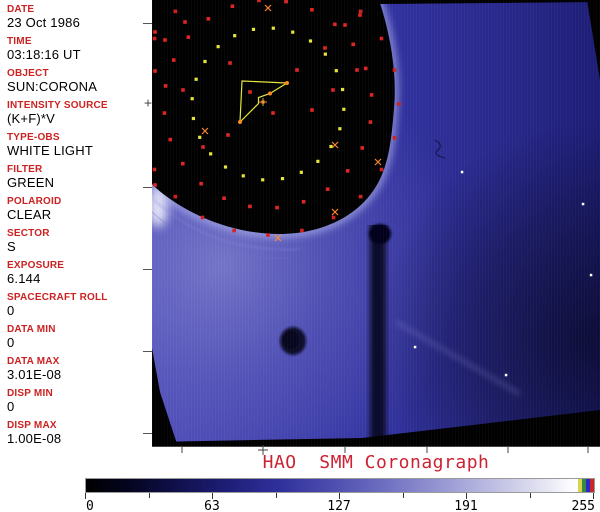 This screenshot has width=600, height=512. Describe the element at coordinates (592, 485) in the screenshot. I see `colorbar-overflow-stripe` at that location.